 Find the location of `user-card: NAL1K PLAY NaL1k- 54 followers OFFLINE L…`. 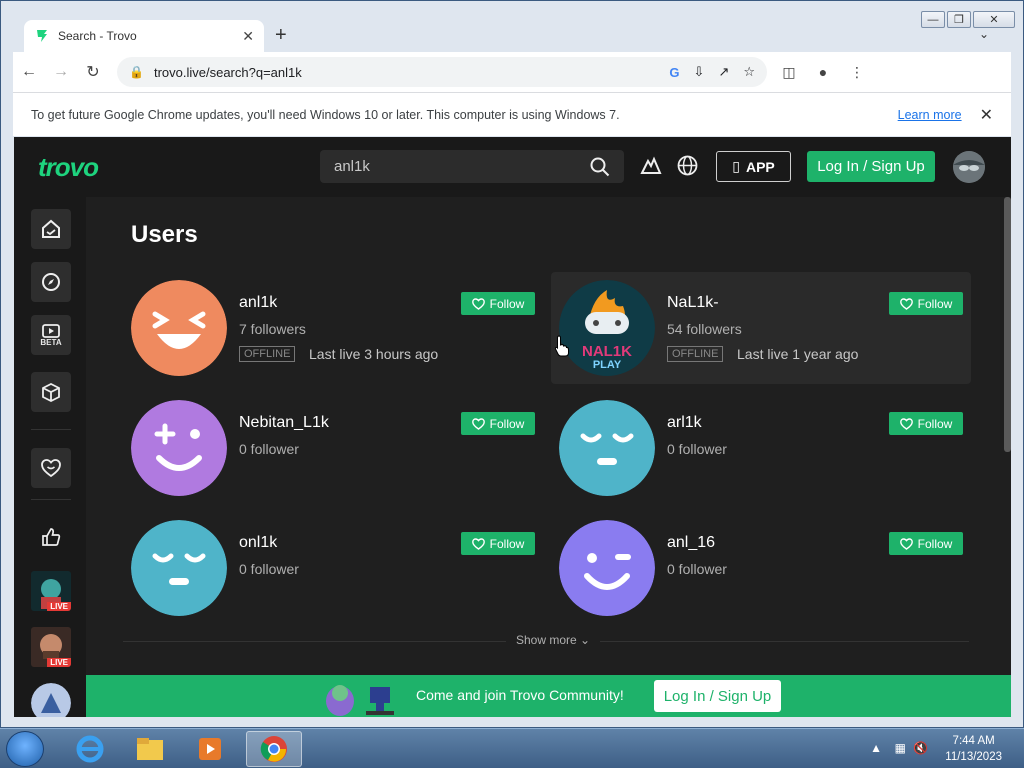

user-card: NAL1K PLAY NaL1k- 54 followers OFFLINE L… is located at coordinates (761, 328).